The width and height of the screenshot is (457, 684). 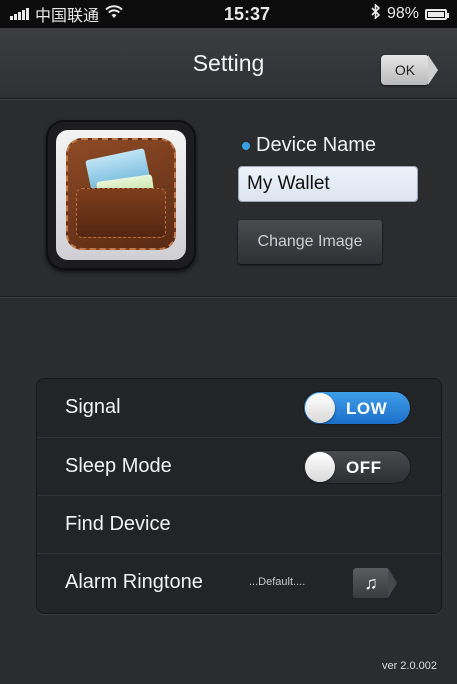 I want to click on signal-label: Signal, so click(x=93, y=407).